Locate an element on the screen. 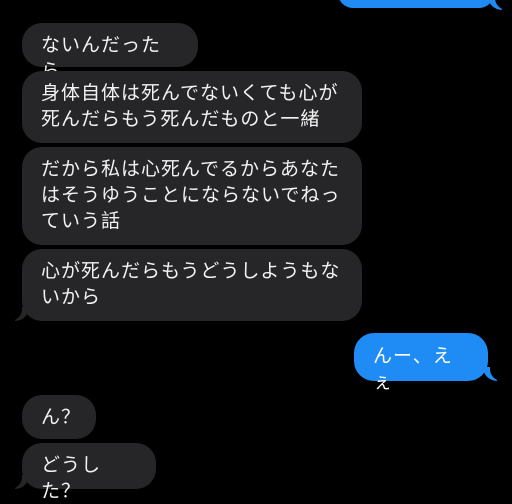 Image resolution: width=512 pixels, height=504 pixels. outgoing-message-bubble: んー、えぇ is located at coordinates (421, 363).